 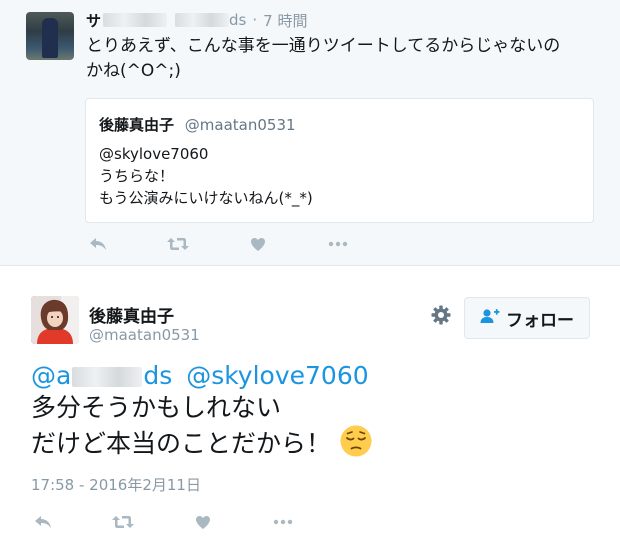 I want to click on quoted-display-name: 後藤真由子, so click(x=137, y=125).